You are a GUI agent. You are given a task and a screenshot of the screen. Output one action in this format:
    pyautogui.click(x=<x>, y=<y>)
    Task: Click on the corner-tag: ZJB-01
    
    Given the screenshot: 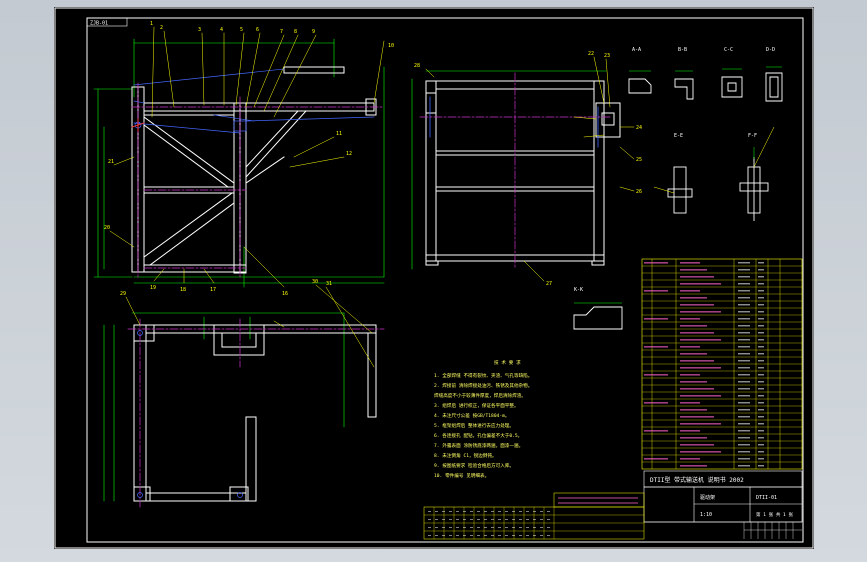 What is the action you would take?
    pyautogui.click(x=99, y=24)
    